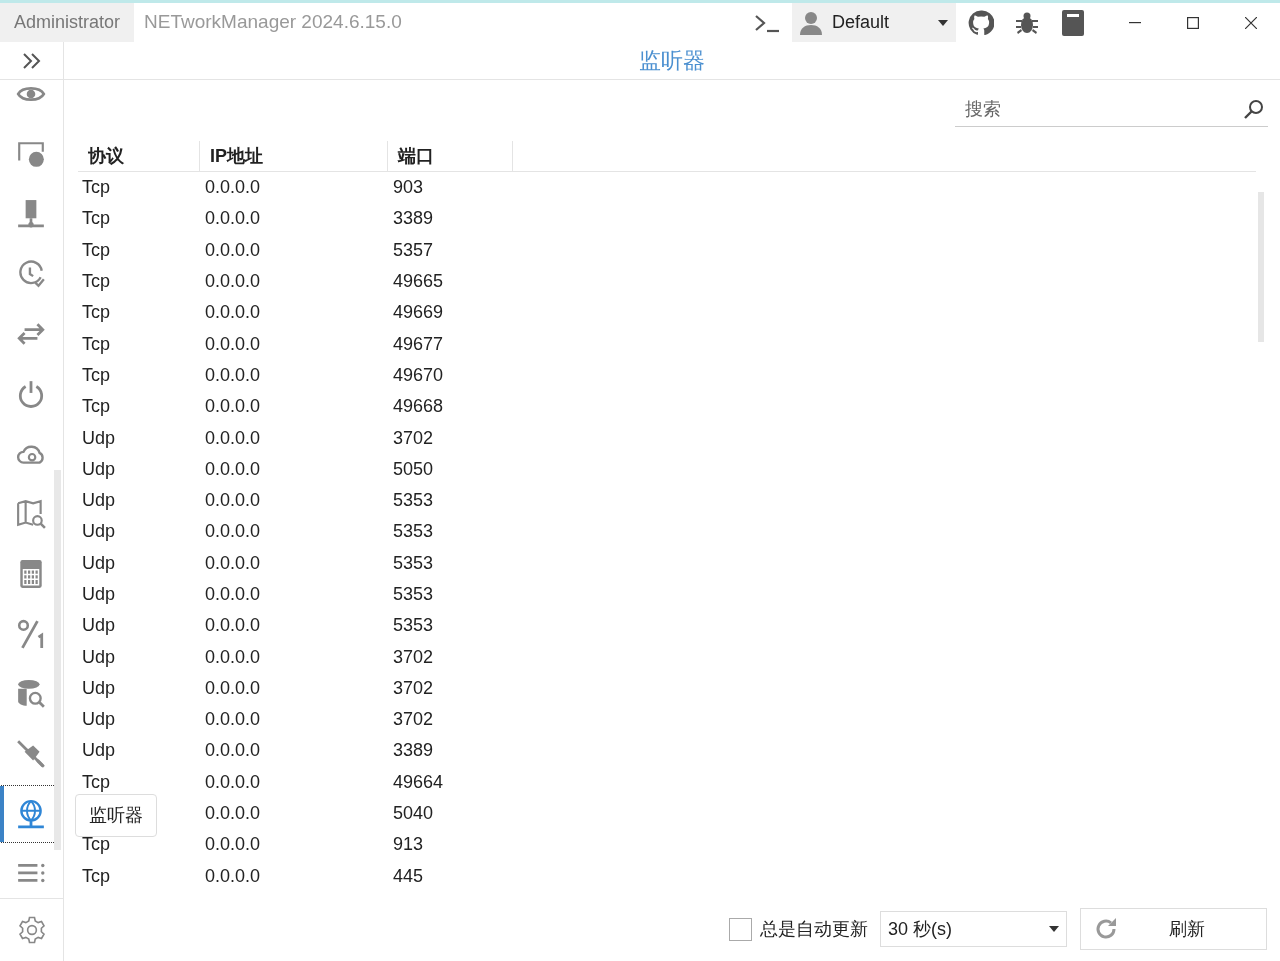  I want to click on globe-network-icon, so click(30, 814).